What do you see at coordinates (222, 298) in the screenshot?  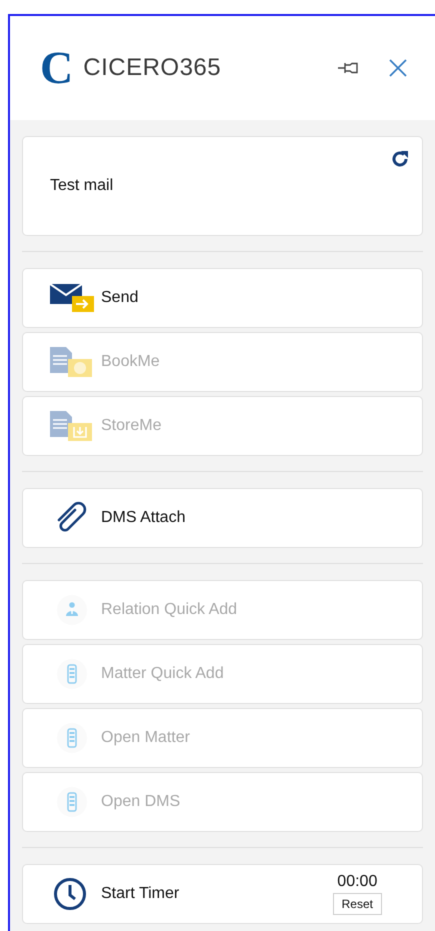 I see `action-button: Send` at bounding box center [222, 298].